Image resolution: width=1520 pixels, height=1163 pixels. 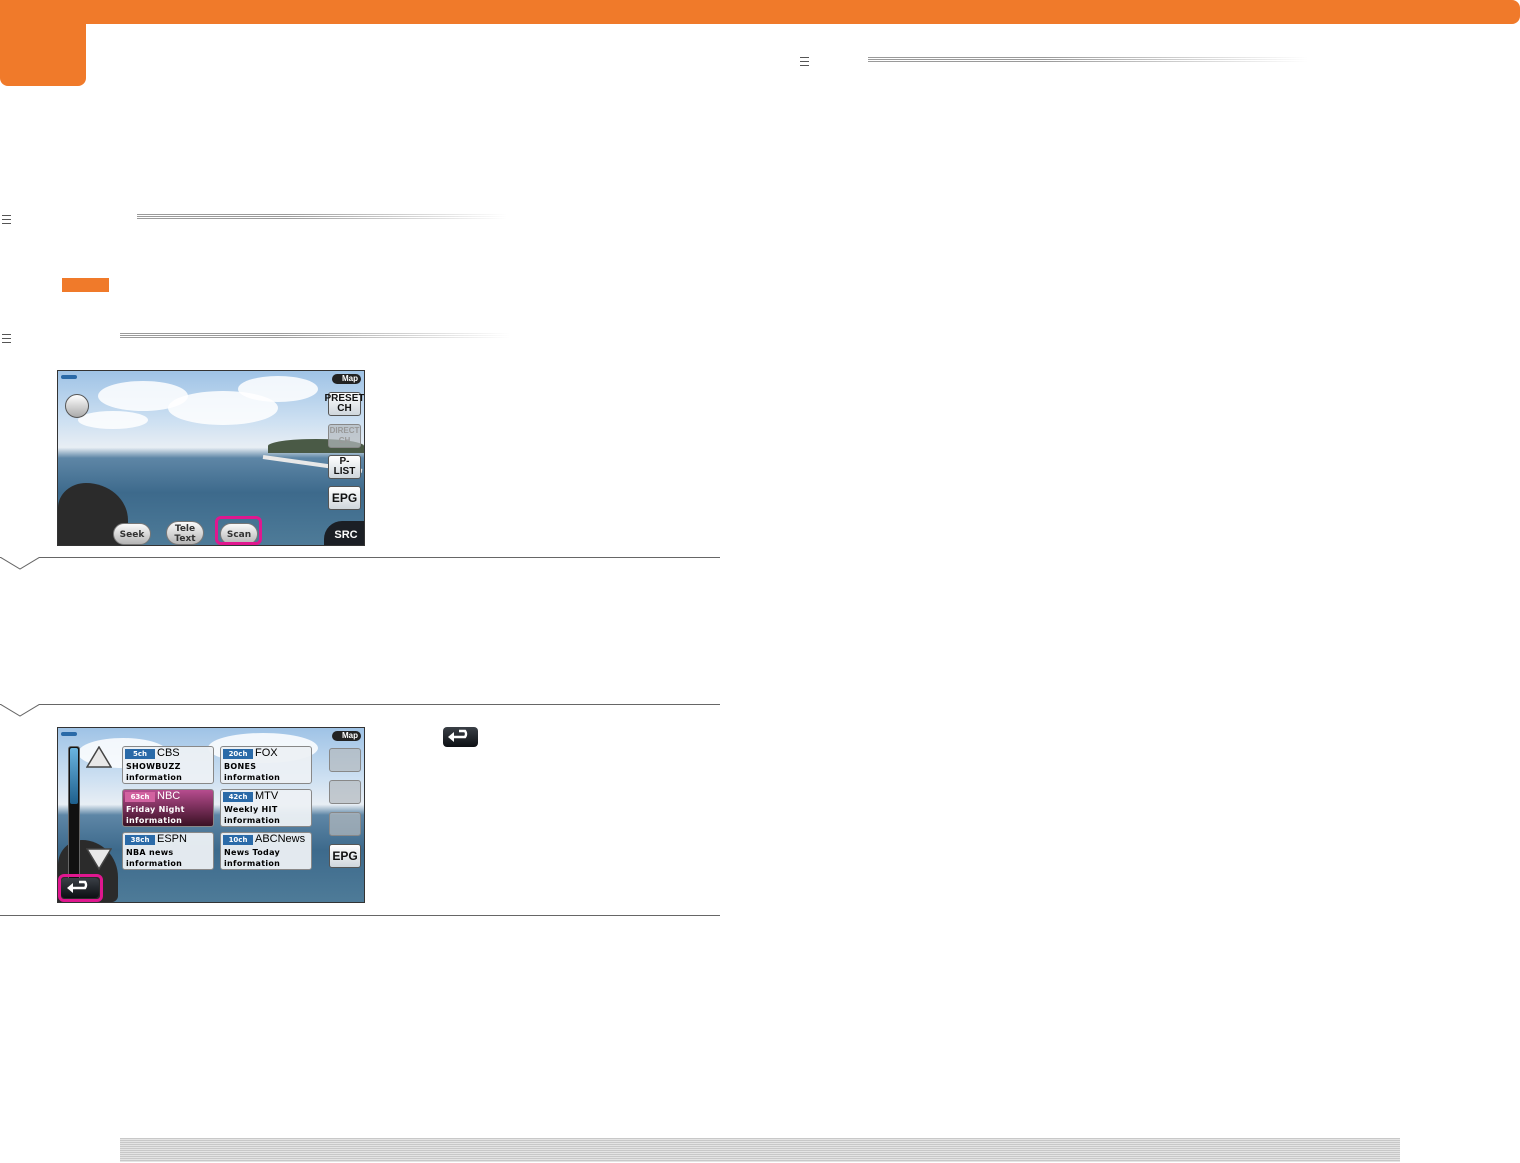 I want to click on program-title: SHOWBUZZ, so click(x=153, y=766).